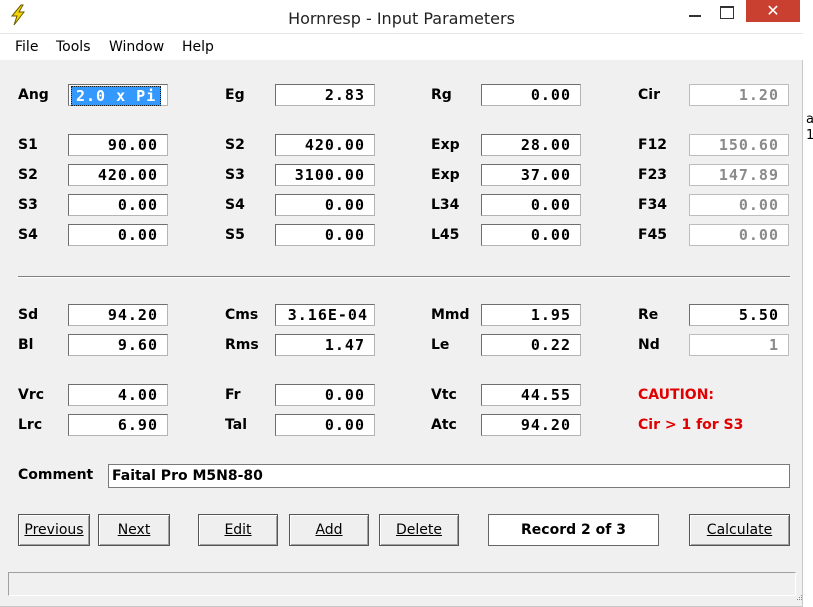 Image resolution: width=813 pixels, height=607 pixels. Describe the element at coordinates (235, 145) in the screenshot. I see `label-s2: S2` at that location.